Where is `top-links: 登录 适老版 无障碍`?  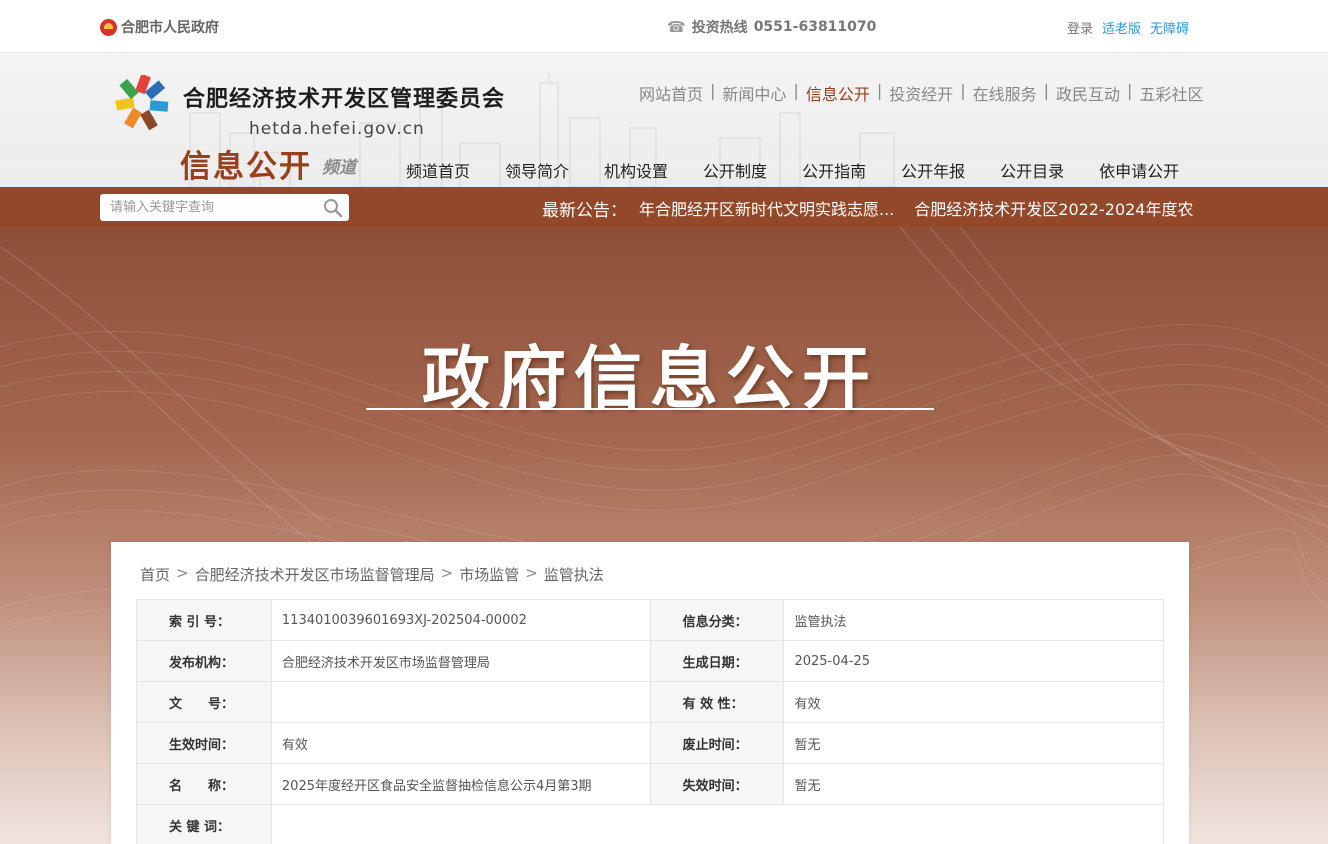 top-links: 登录 适老版 无障碍 is located at coordinates (1128, 27).